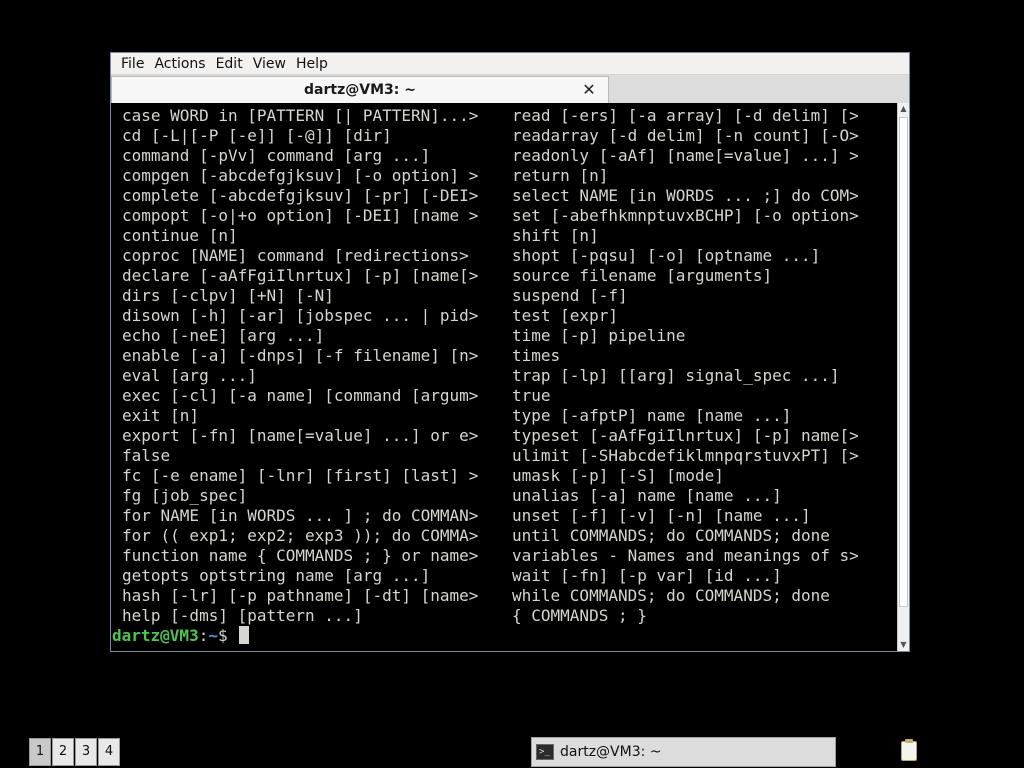 The width and height of the screenshot is (1024, 768). Describe the element at coordinates (565, 315) in the screenshot. I see `right-line: test [expr]` at that location.